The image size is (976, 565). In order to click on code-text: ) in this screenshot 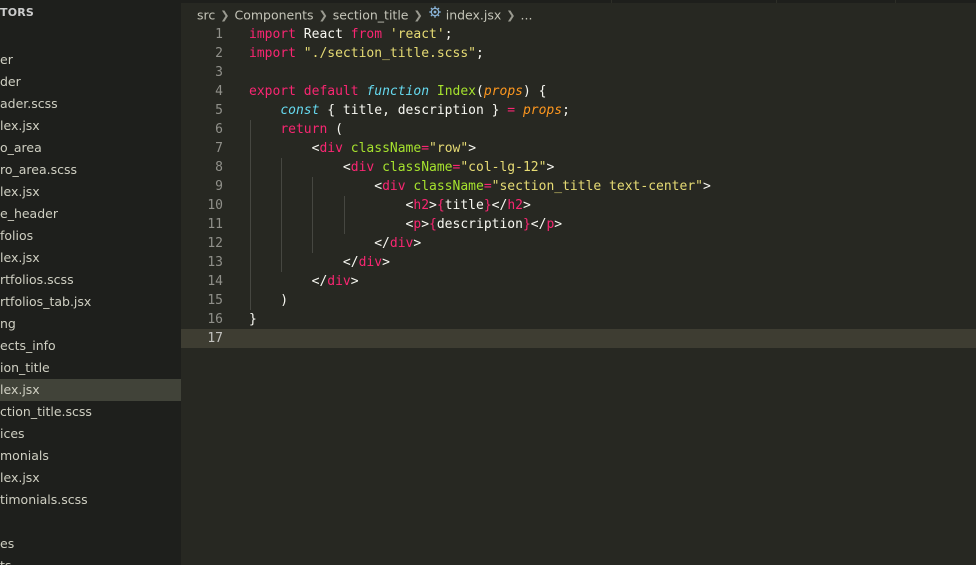, I will do `click(268, 300)`.